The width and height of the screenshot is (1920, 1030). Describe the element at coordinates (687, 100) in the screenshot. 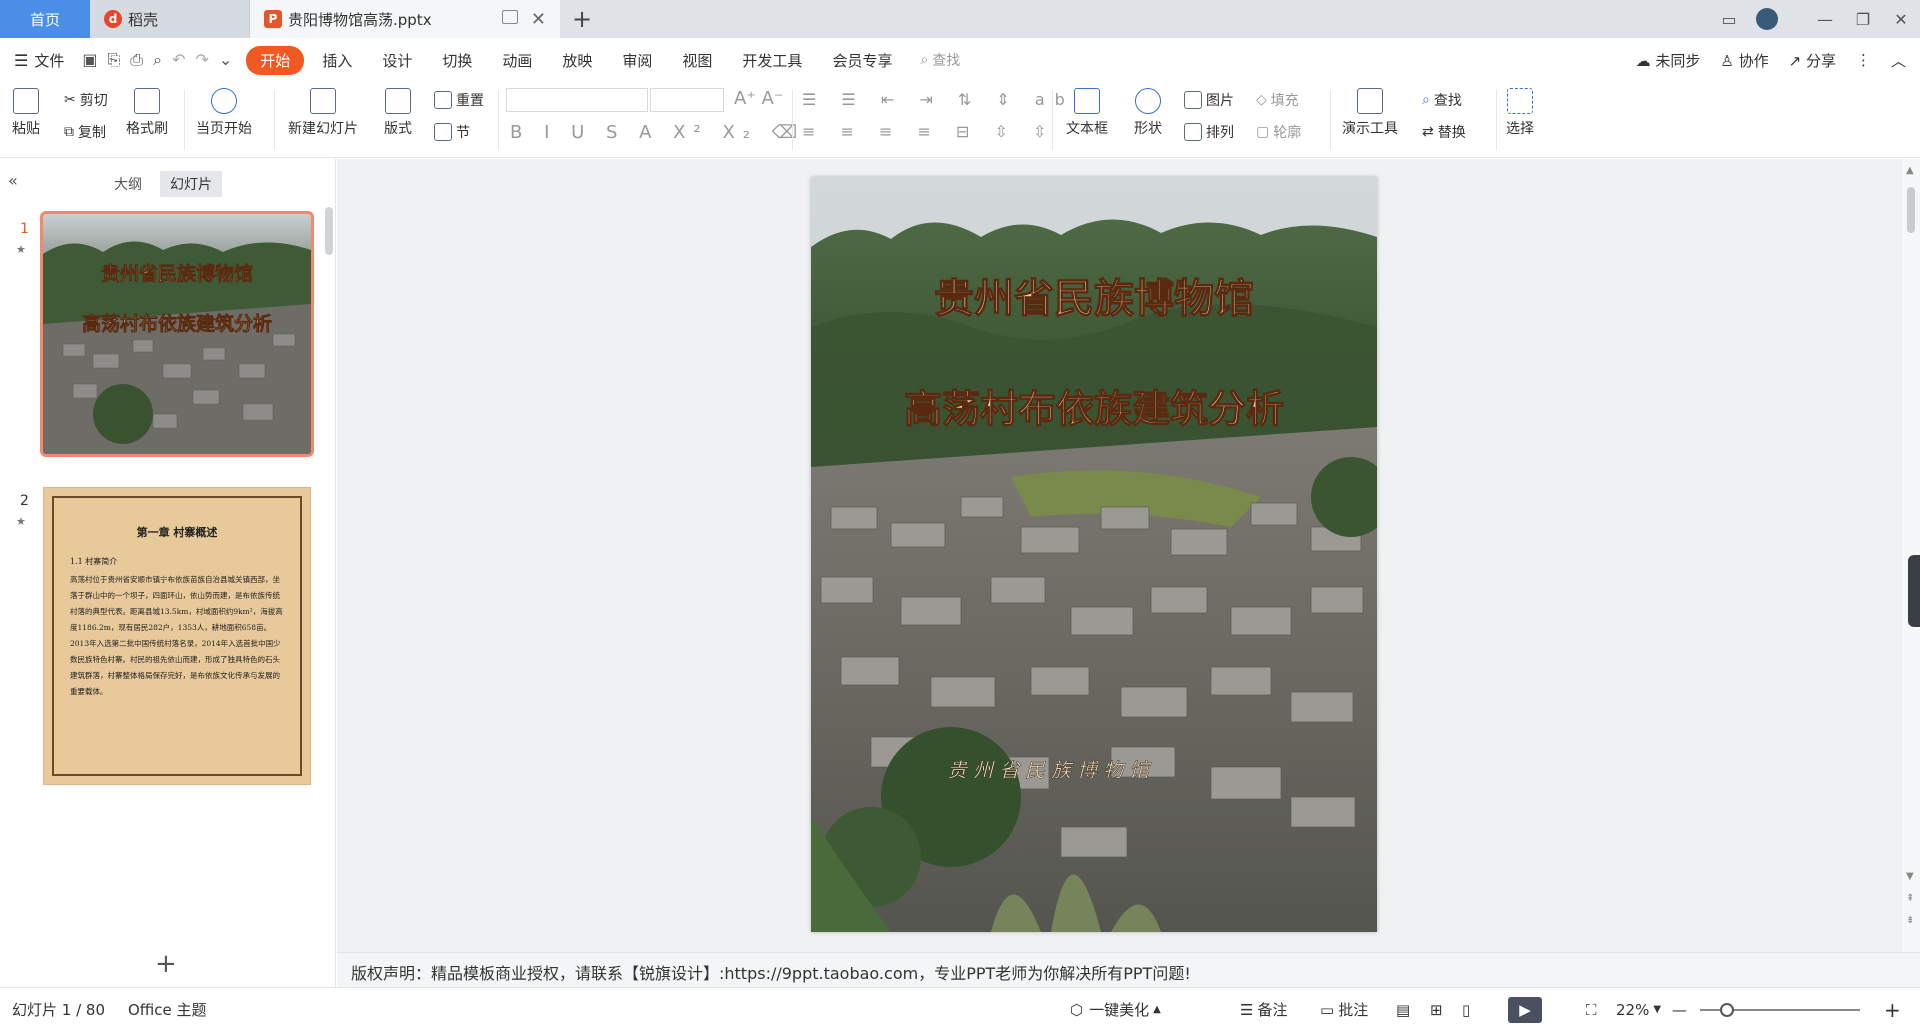

I see `font-size-select` at that location.